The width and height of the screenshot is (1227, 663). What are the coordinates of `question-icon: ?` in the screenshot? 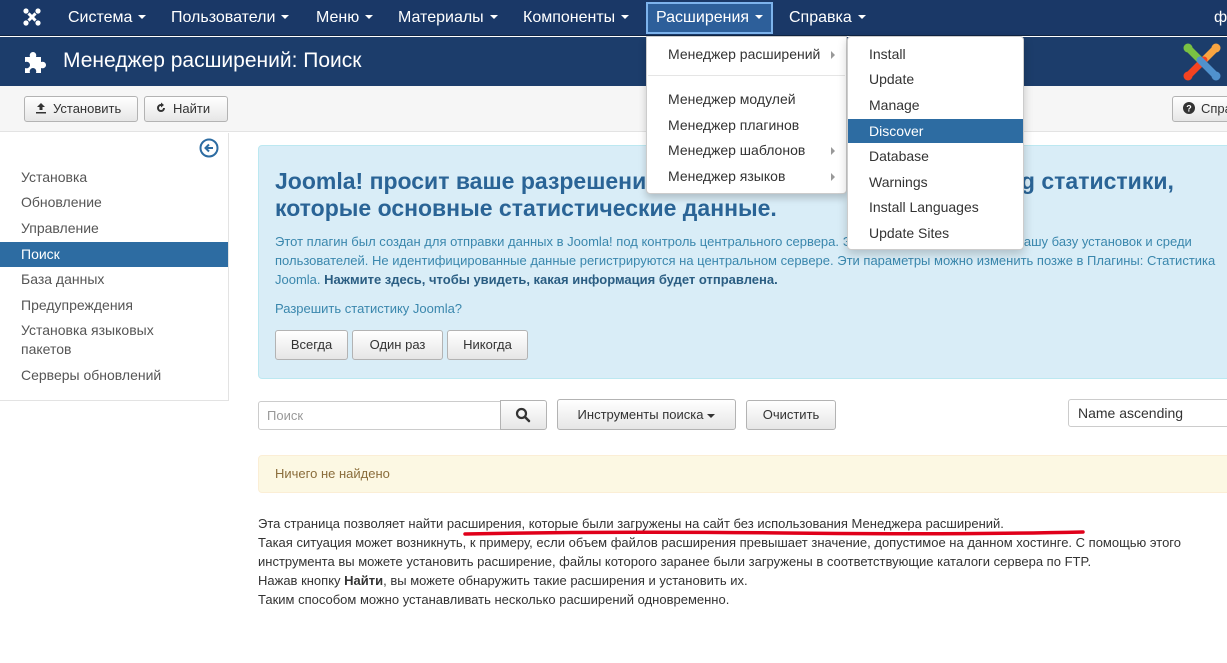 It's located at (1189, 108).